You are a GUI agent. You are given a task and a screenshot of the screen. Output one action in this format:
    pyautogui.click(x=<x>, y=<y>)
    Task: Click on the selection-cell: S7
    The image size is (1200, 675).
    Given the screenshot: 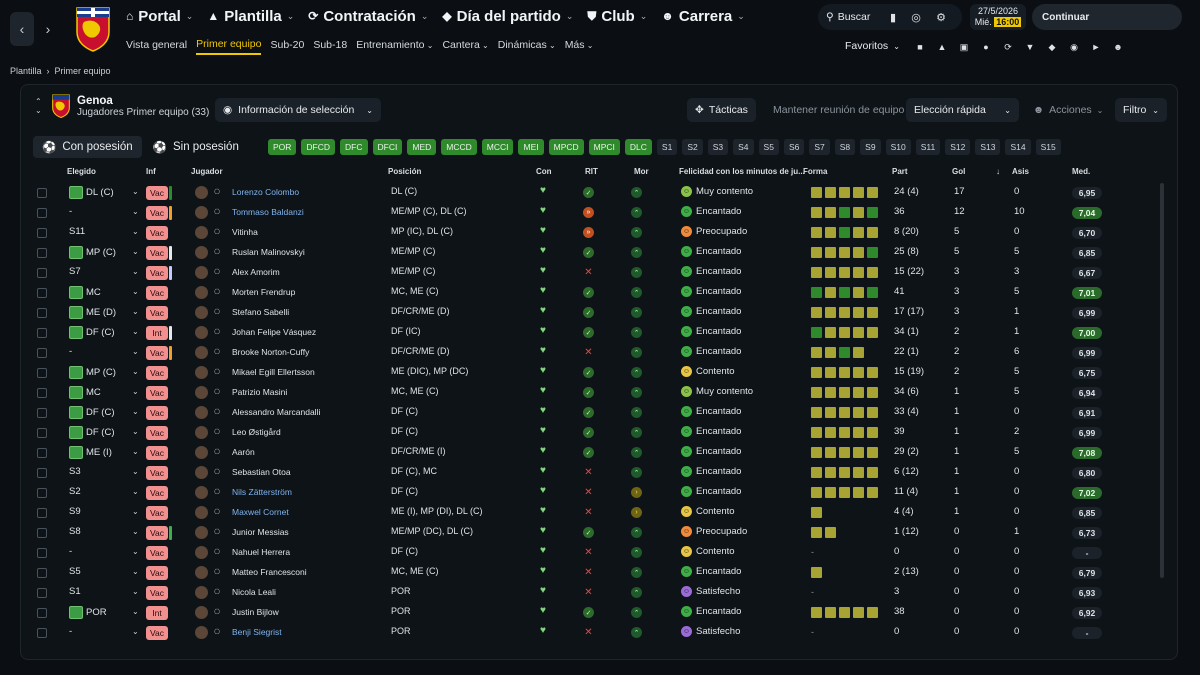 What is the action you would take?
    pyautogui.click(x=75, y=271)
    